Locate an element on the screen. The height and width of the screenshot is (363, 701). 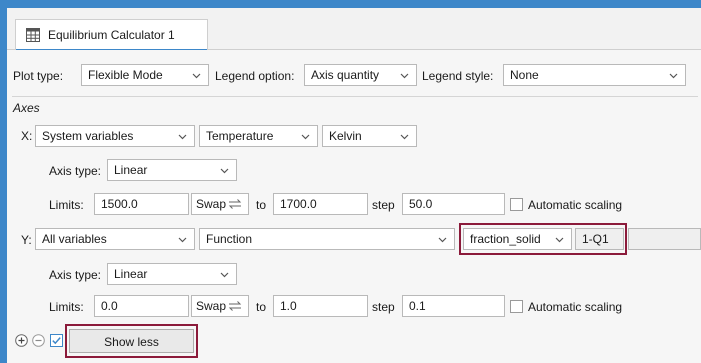
legend-style-select: None is located at coordinates (594, 75).